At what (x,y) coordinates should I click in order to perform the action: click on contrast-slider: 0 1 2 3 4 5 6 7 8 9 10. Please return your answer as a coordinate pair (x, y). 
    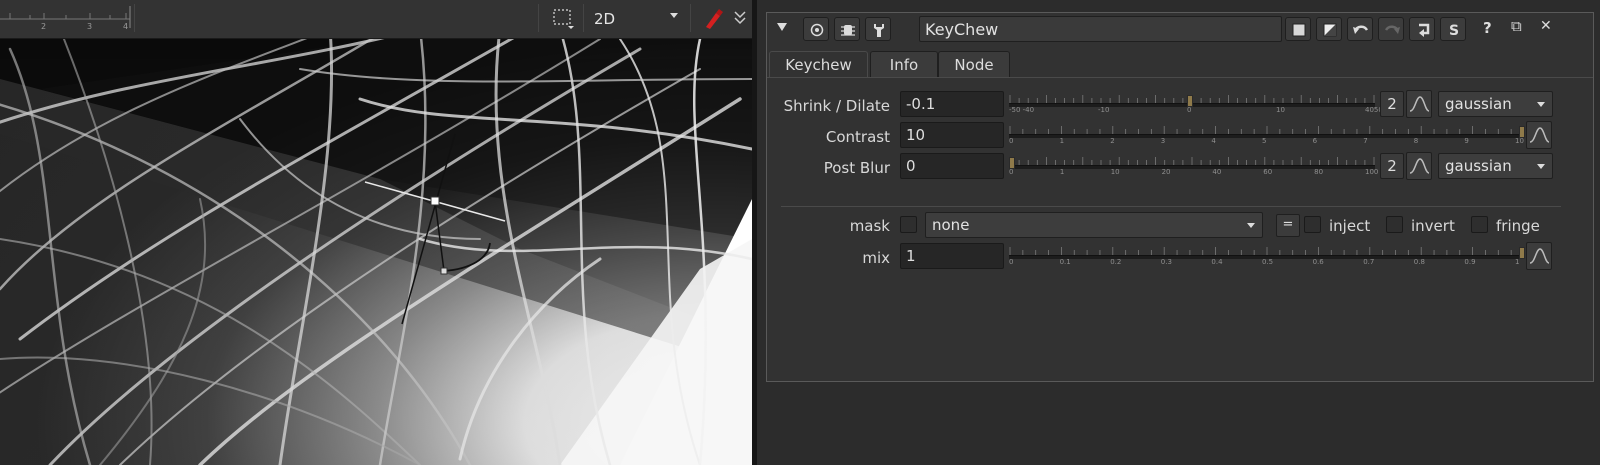
    Looking at the image, I should click on (1267, 134).